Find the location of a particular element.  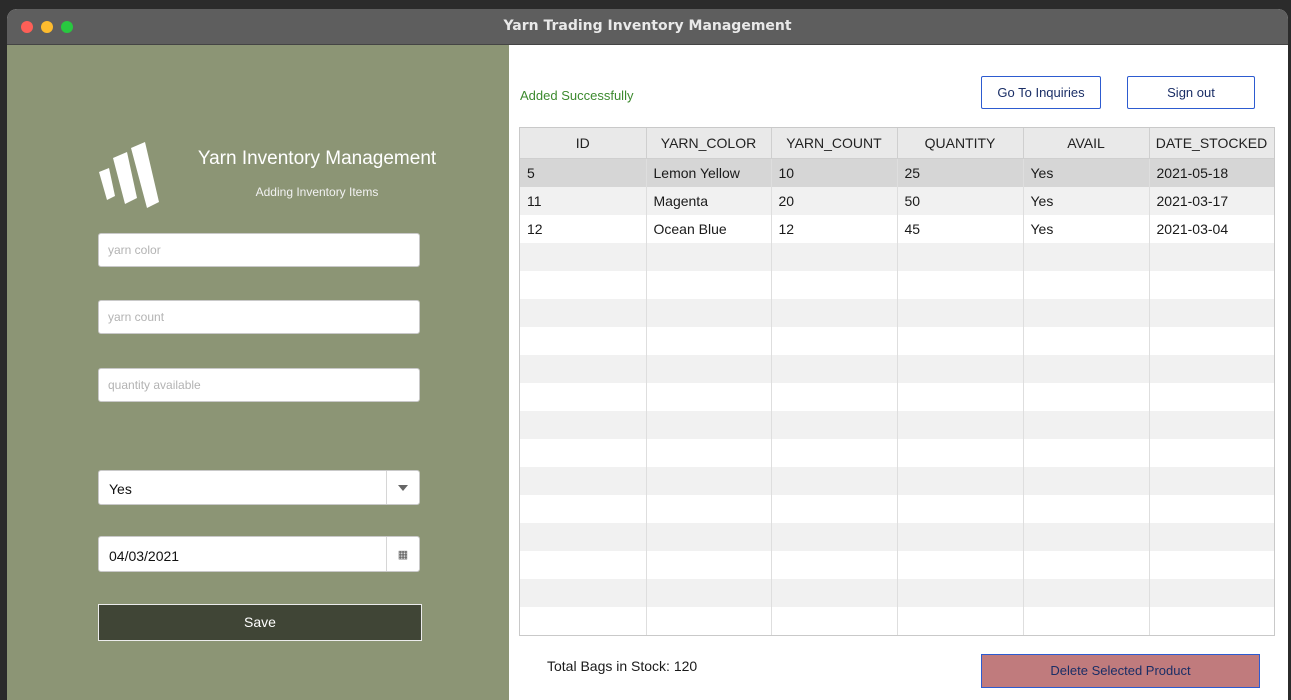

availability-value: Yes is located at coordinates (120, 489).